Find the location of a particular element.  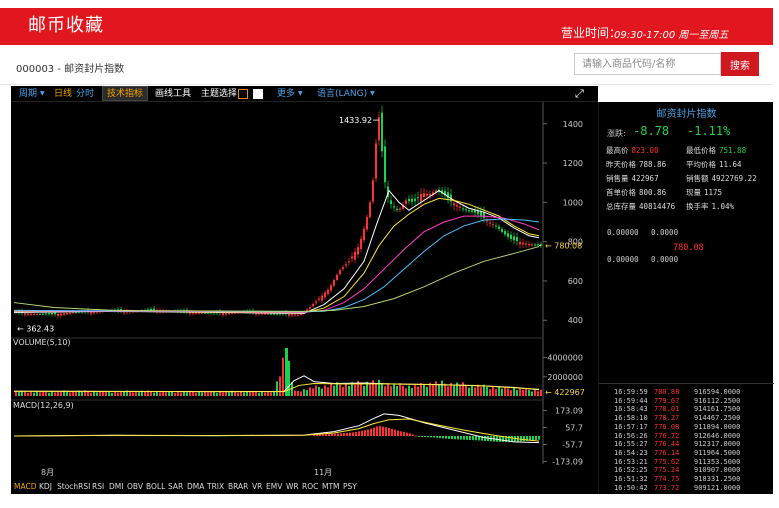

indicator-tab-sar: SAR is located at coordinates (175, 486).